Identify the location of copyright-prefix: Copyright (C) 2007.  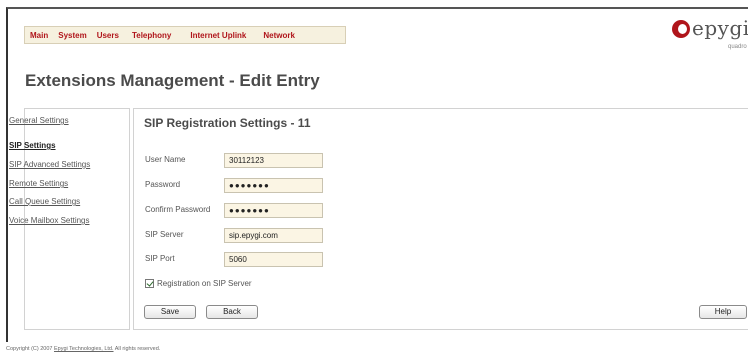
(30, 349).